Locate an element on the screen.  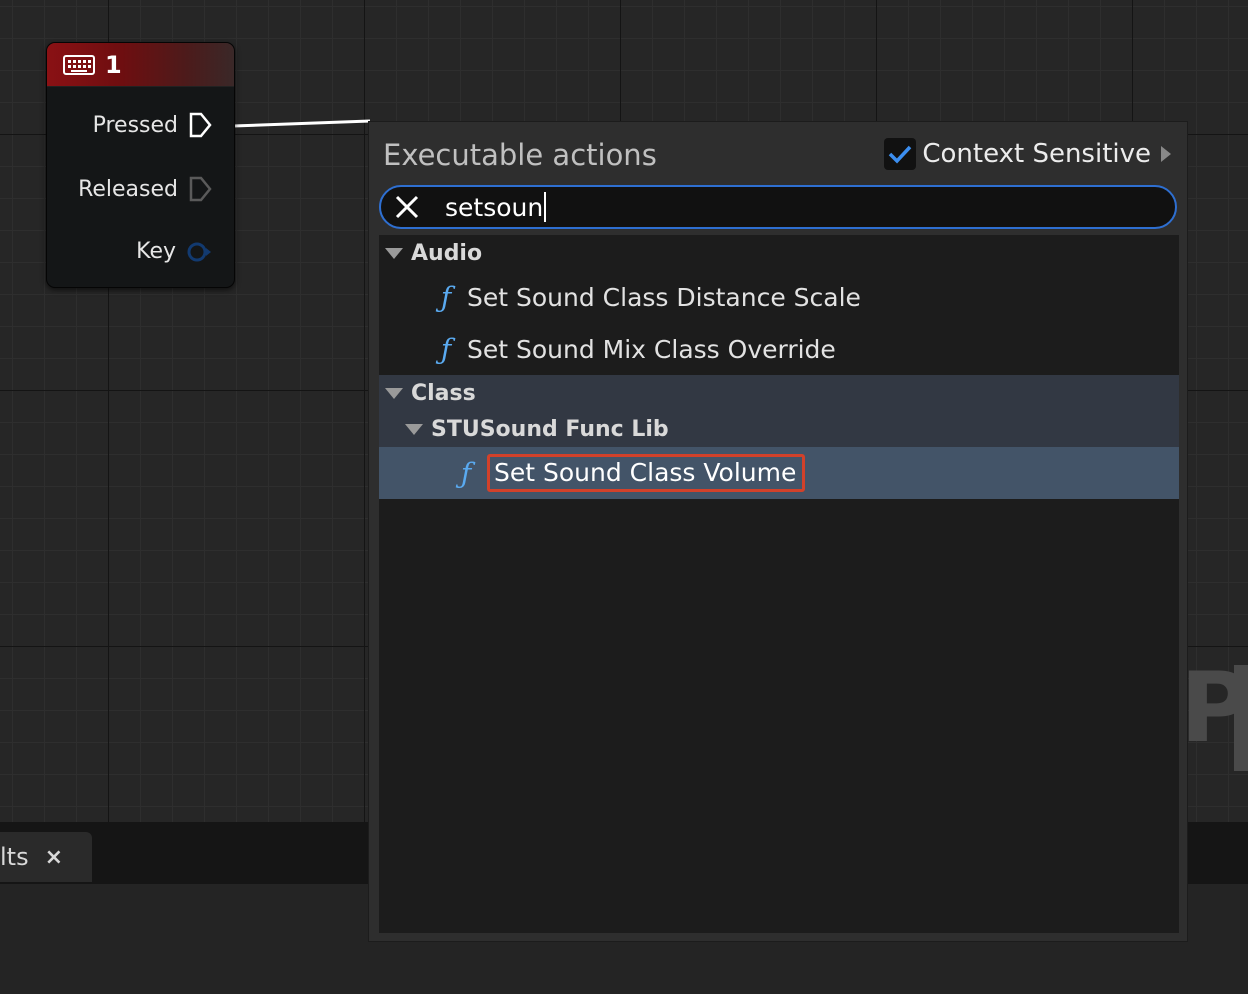
pin-label: Released is located at coordinates (128, 189).